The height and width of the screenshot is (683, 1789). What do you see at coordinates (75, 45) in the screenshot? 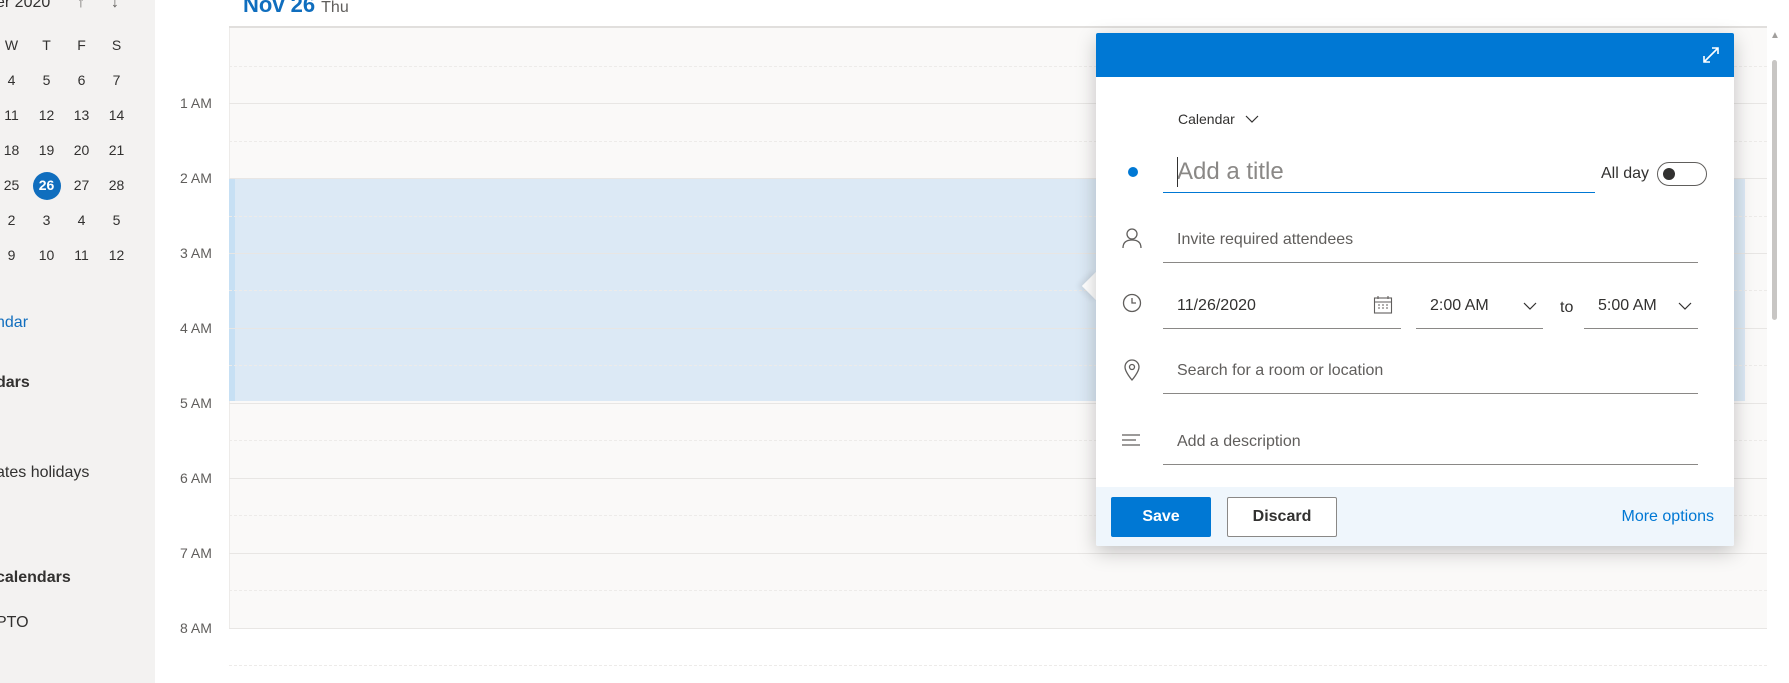
I see `weekday-header-row: W T F S` at bounding box center [75, 45].